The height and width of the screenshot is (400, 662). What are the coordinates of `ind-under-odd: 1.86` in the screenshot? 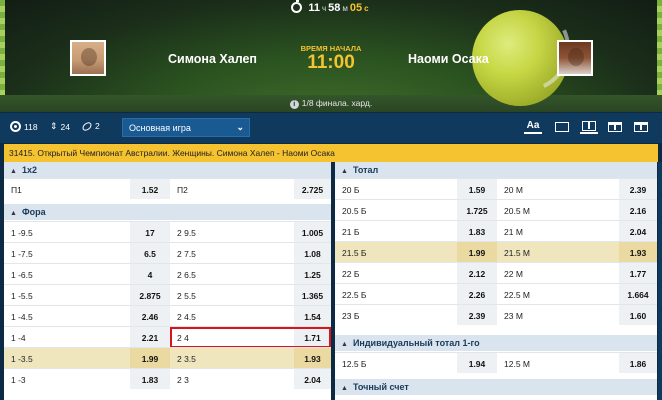 It's located at (638, 363).